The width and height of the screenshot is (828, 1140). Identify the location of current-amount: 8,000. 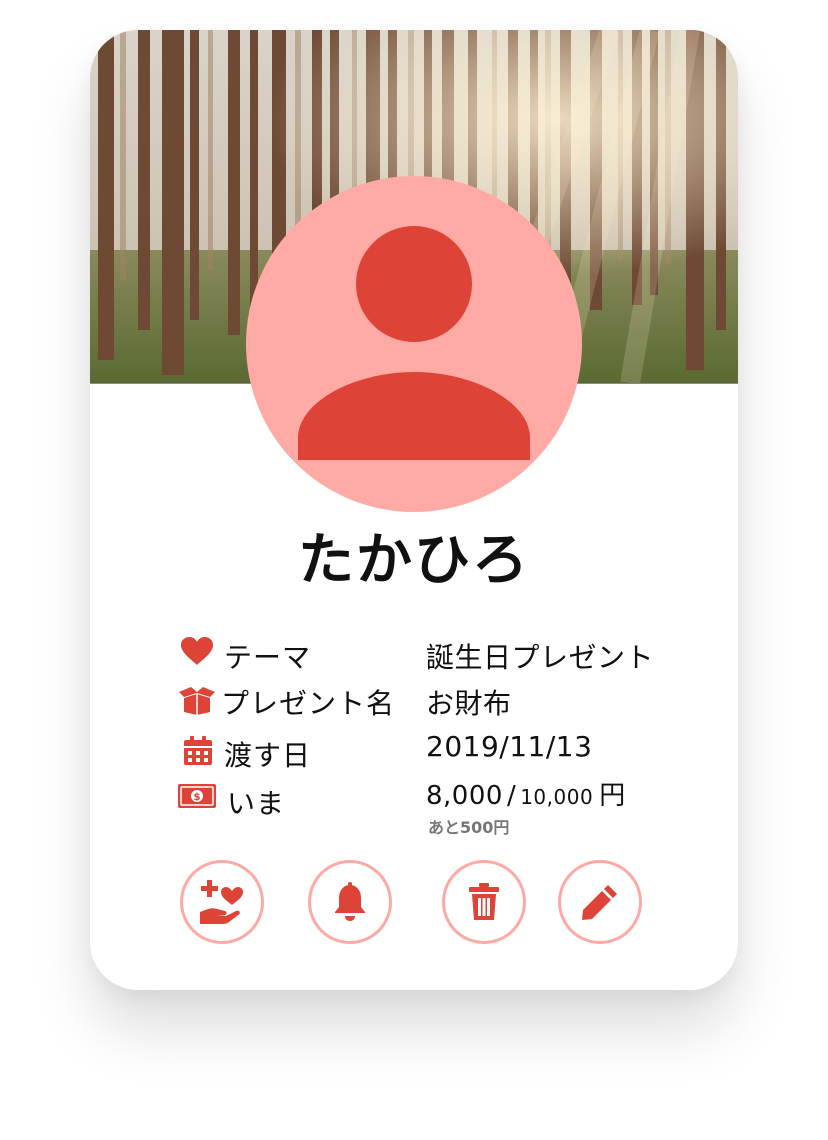
(464, 796).